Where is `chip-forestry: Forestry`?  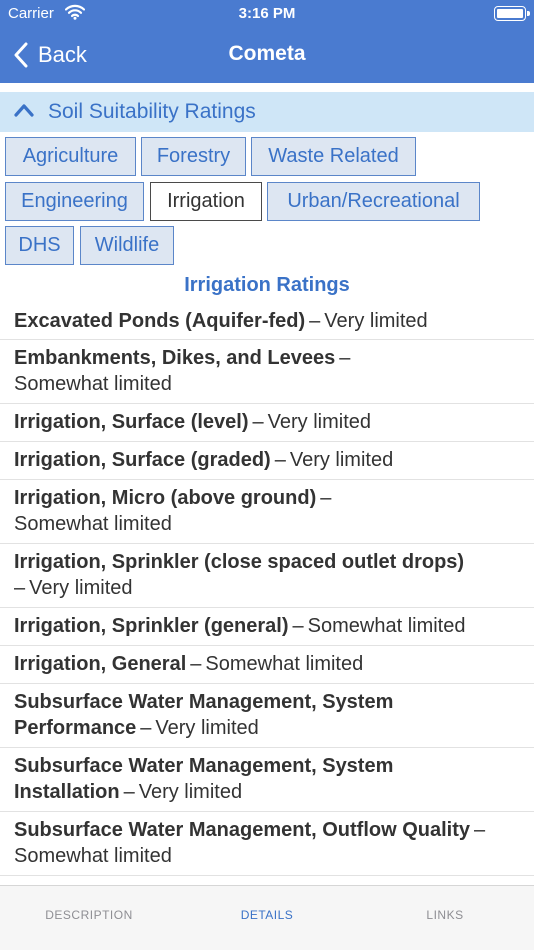 chip-forestry: Forestry is located at coordinates (193, 156).